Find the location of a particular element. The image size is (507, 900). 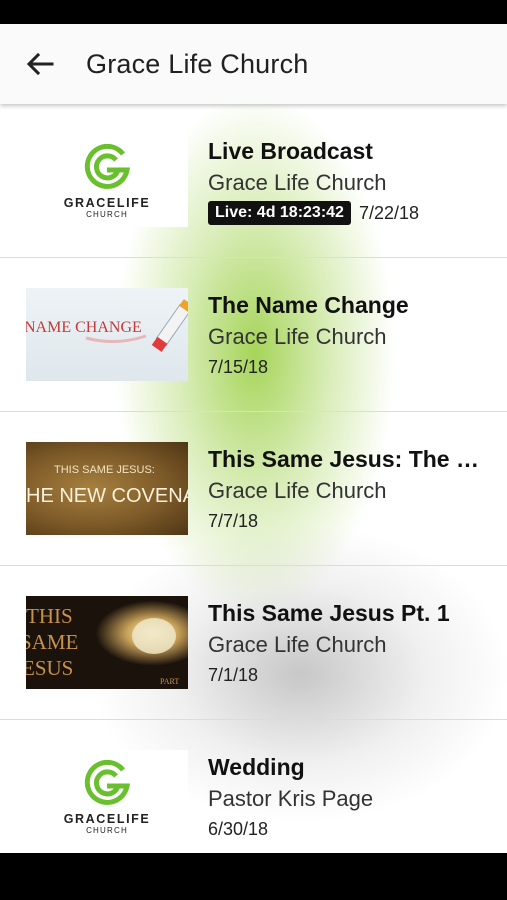

thumb-text-1: THIS SAME JESUS: is located at coordinates (104, 470).